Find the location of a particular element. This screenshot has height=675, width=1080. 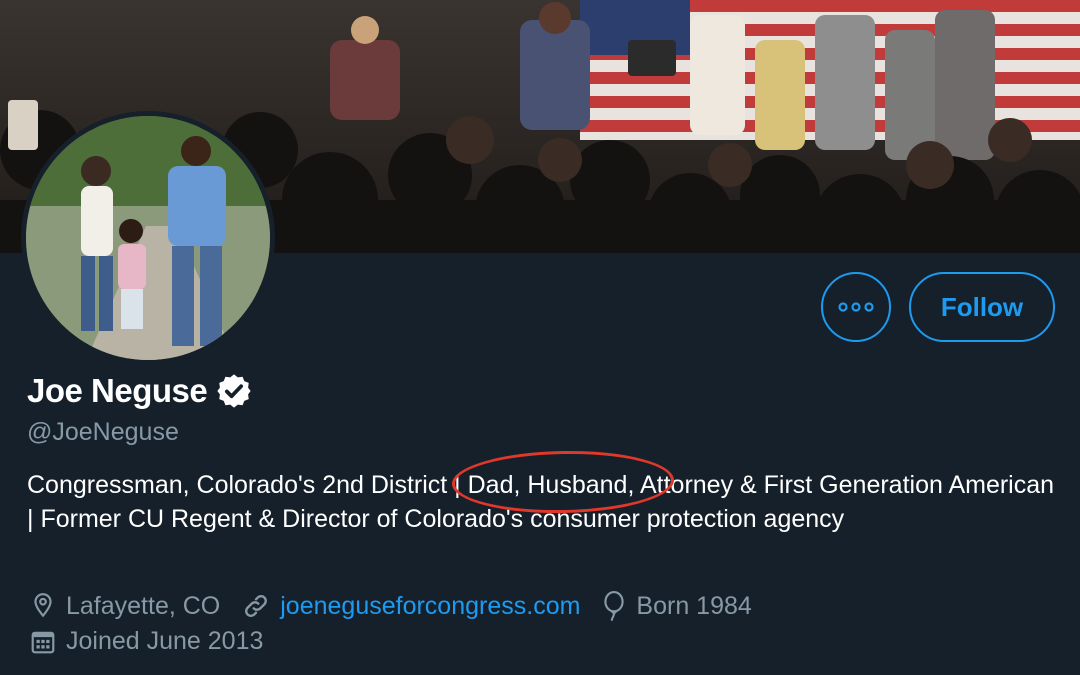

joined-text: Joined June 2013 is located at coordinates (165, 641).